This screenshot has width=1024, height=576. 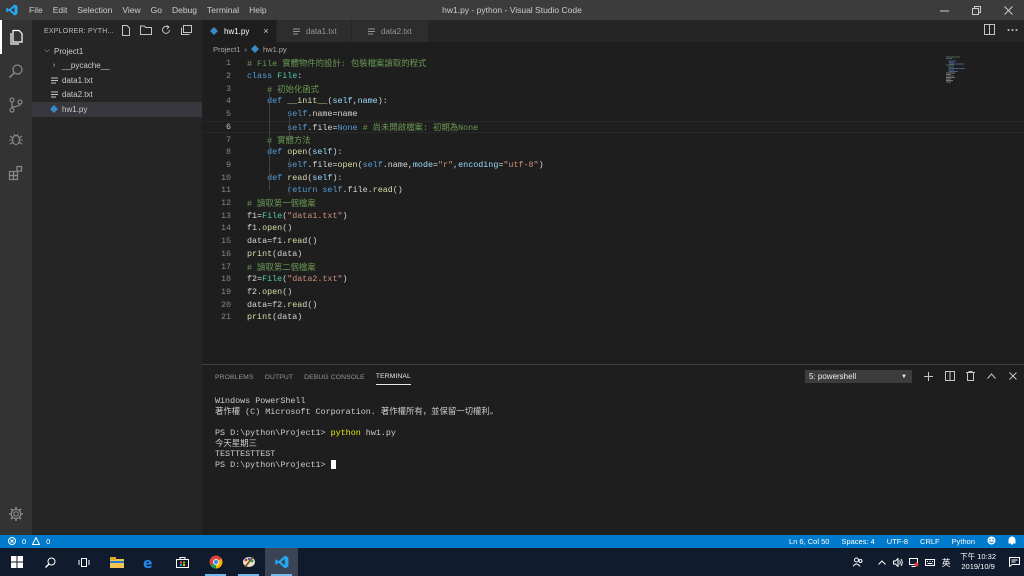 I want to click on breadcrumb-file: hw1.py, so click(x=275, y=49).